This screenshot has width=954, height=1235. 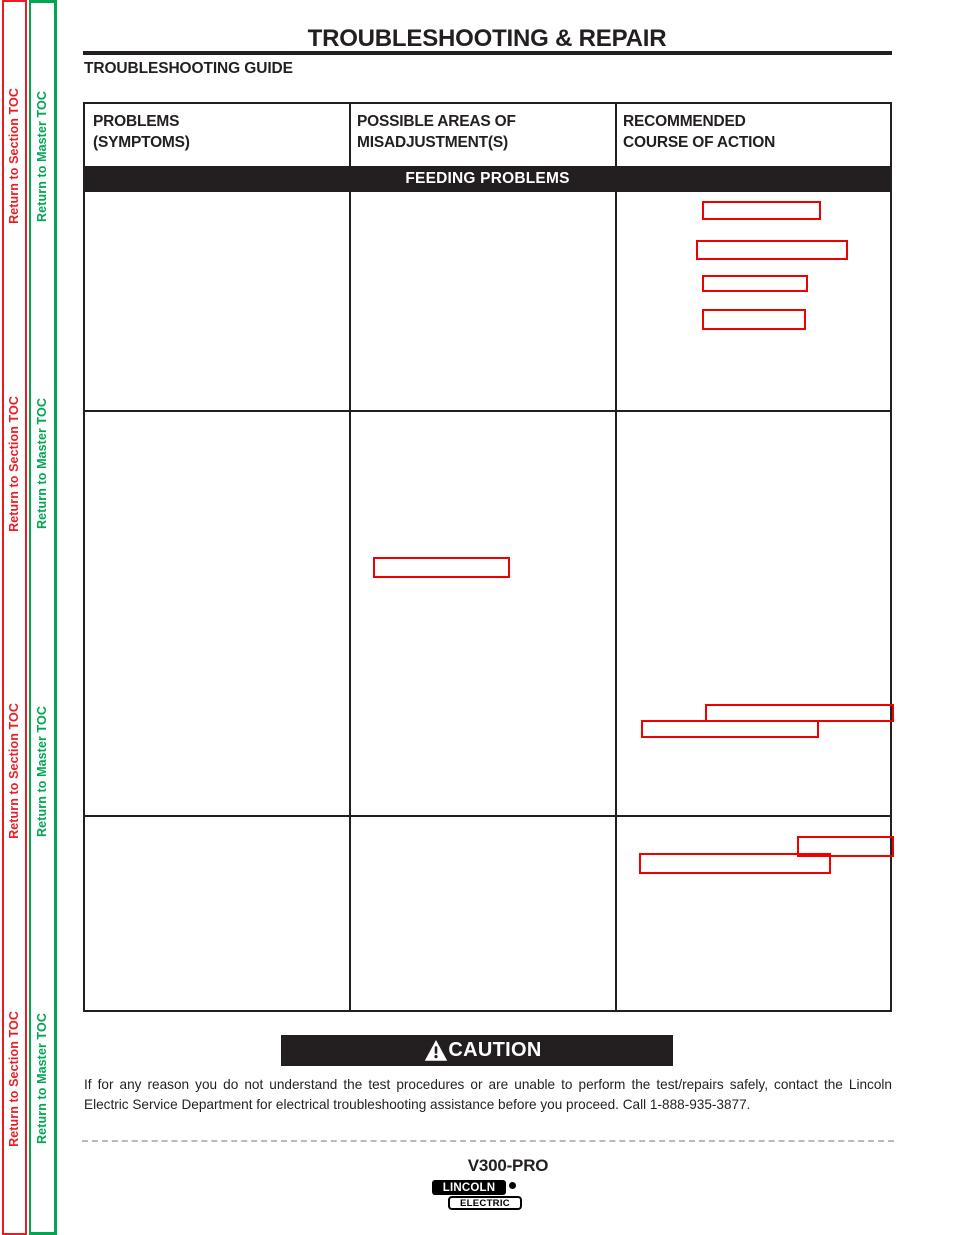 I want to click on column-header-recommended-action: RECOMMENDED COURSE OF ACTION, so click(x=753, y=132).